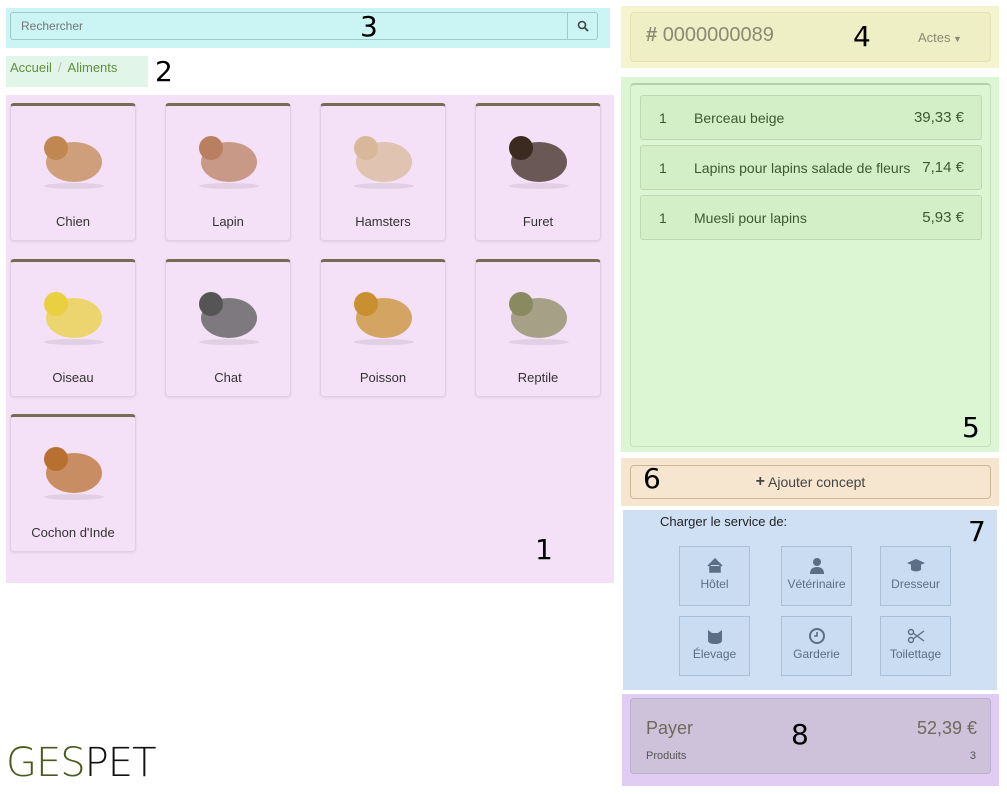 Image resolution: width=1007 pixels, height=794 pixels. Describe the element at coordinates (800, 734) in the screenshot. I see `annotation-8: 8` at that location.